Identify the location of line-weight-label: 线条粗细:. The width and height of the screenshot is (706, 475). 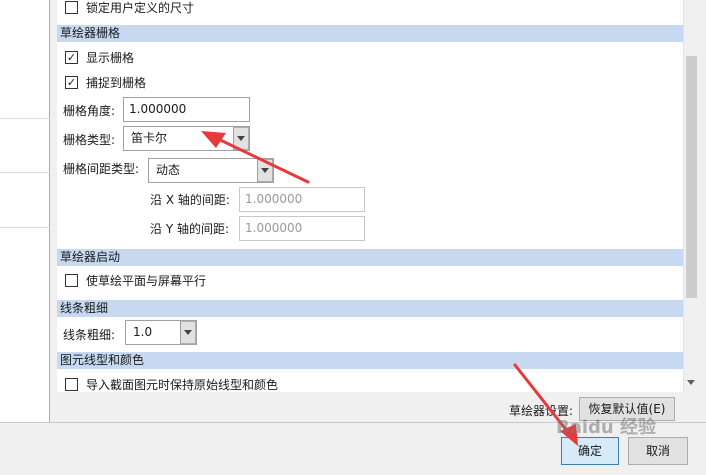
(89, 335).